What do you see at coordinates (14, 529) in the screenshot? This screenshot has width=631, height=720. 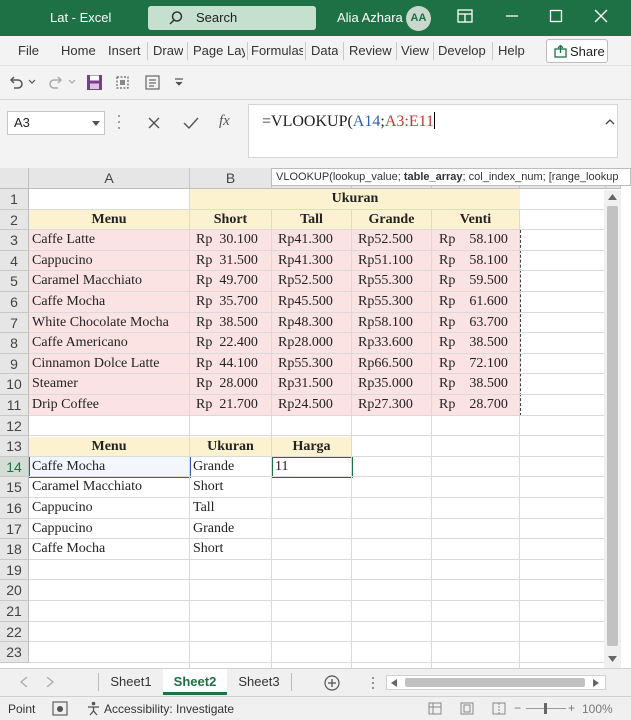 I see `row-header-17: 17` at bounding box center [14, 529].